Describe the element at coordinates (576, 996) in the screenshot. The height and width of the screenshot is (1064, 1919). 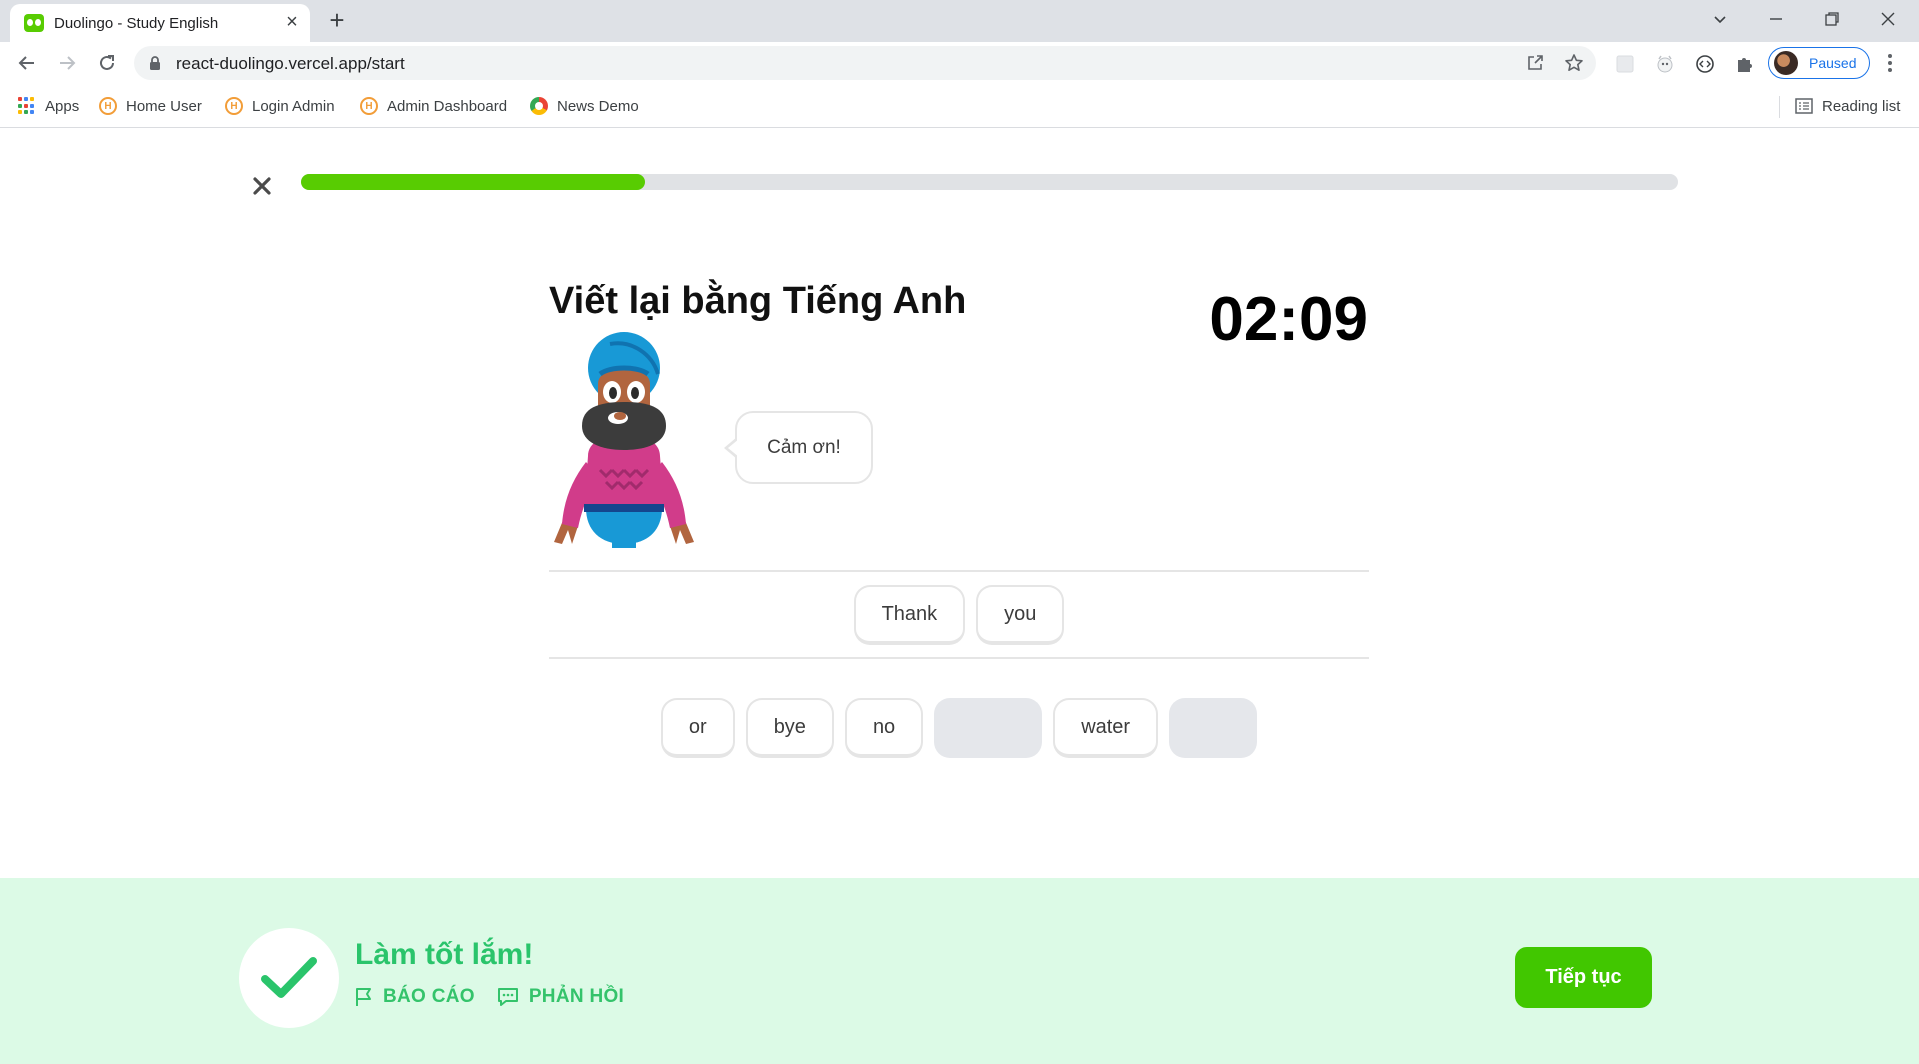
I see `comment-label: PHẢN HỒI` at that location.